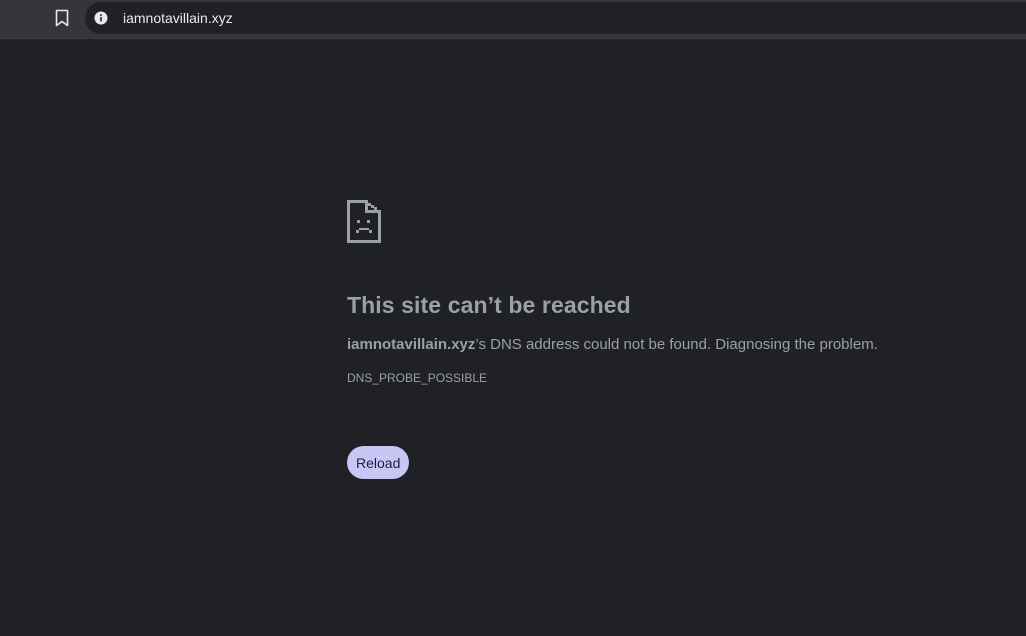  I want to click on error-code: DNS_PROBE_POSSIBLE, so click(417, 378).